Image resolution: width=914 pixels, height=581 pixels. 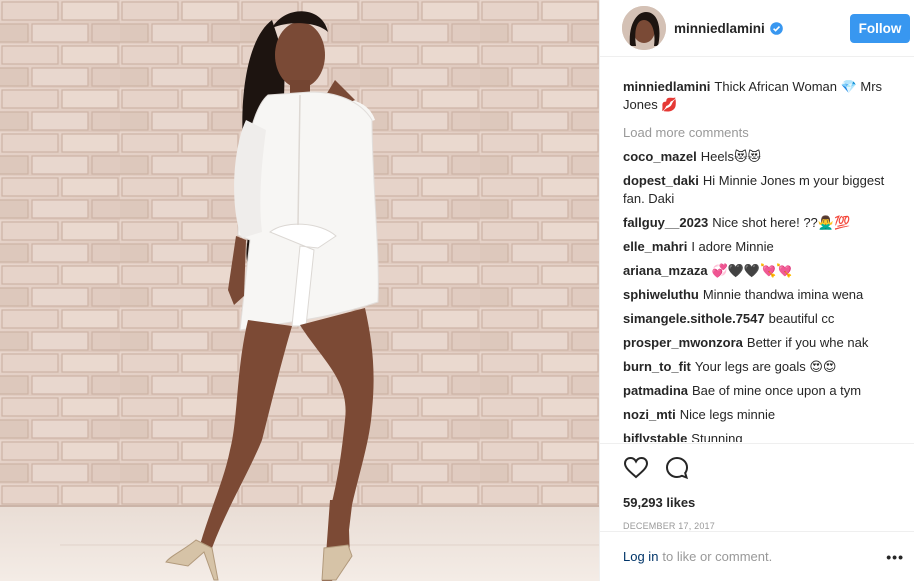 I want to click on comment-item: burn_to_fit Your legs are goals 😍😍, so click(x=764, y=367).